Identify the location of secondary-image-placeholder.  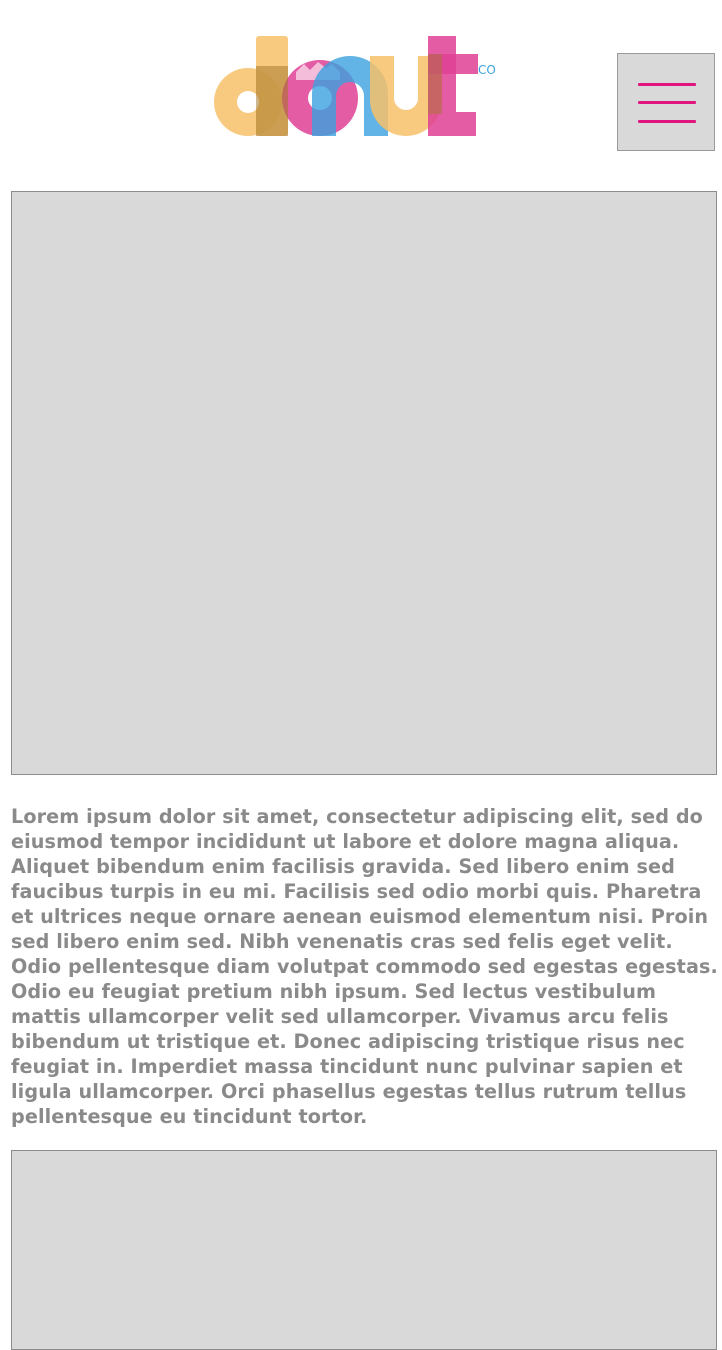
(364, 1250).